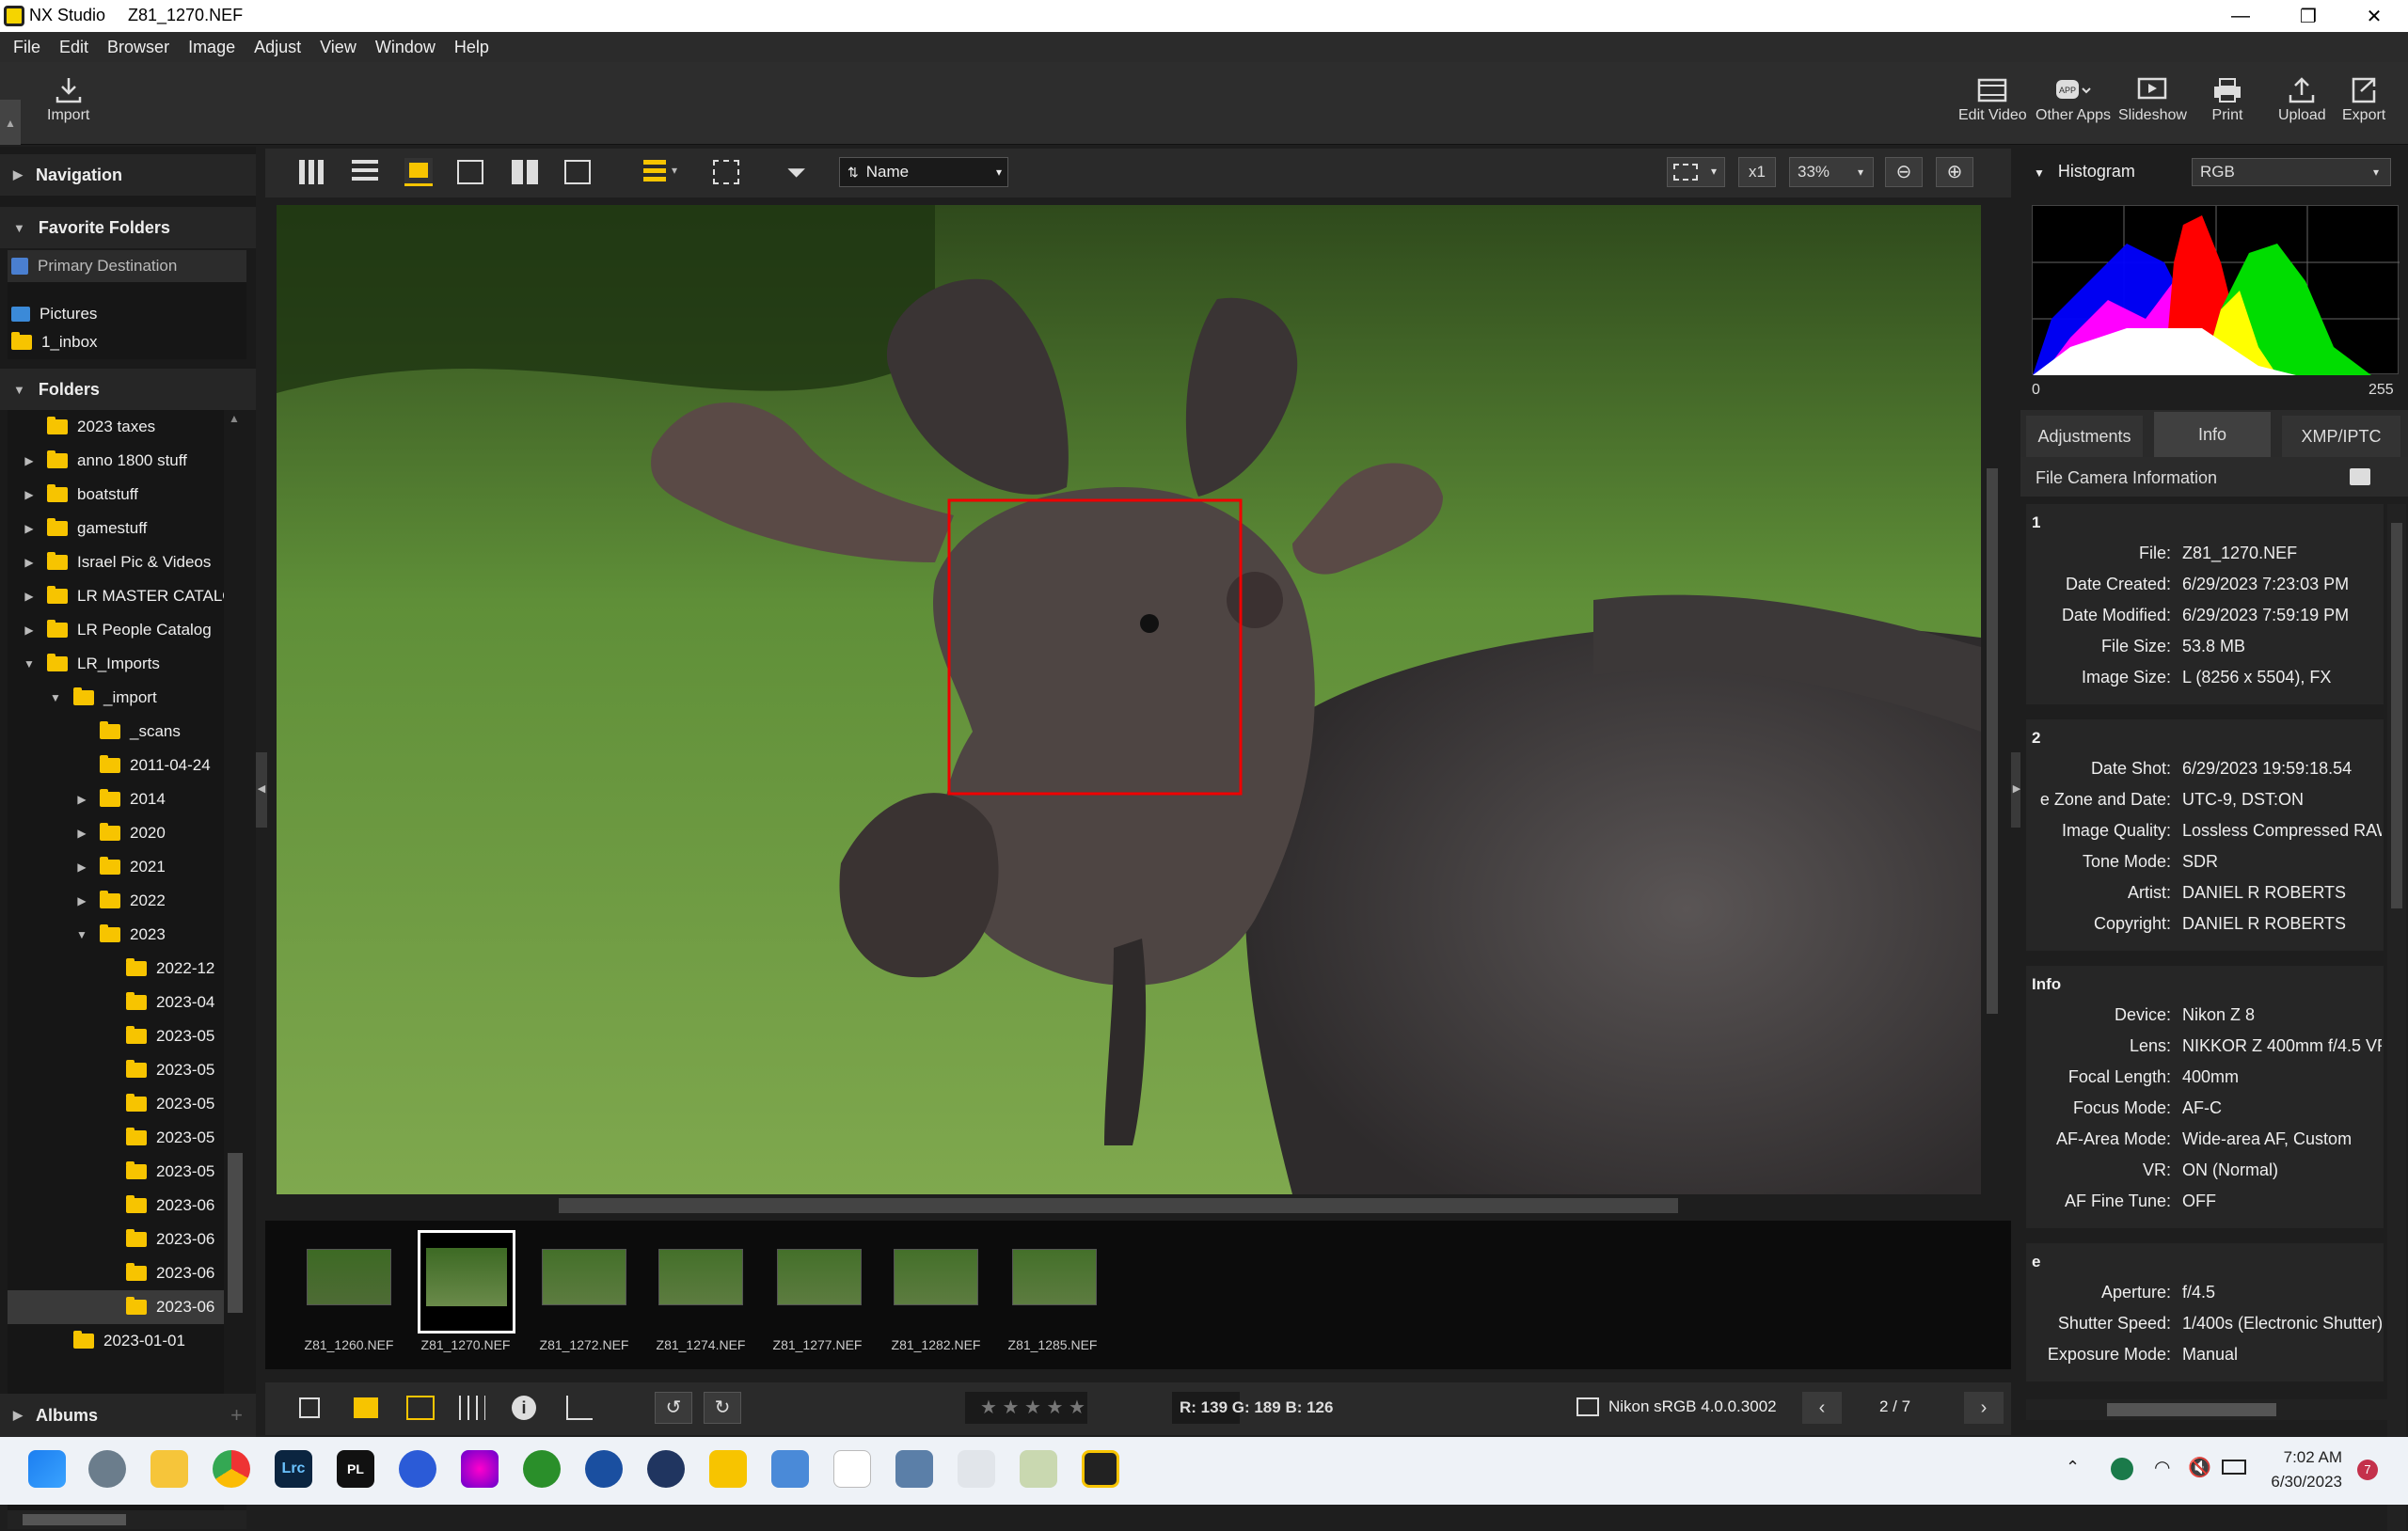 The height and width of the screenshot is (1531, 2408). Describe the element at coordinates (2153, 98) in the screenshot. I see `slideshow-button: Slideshow` at that location.